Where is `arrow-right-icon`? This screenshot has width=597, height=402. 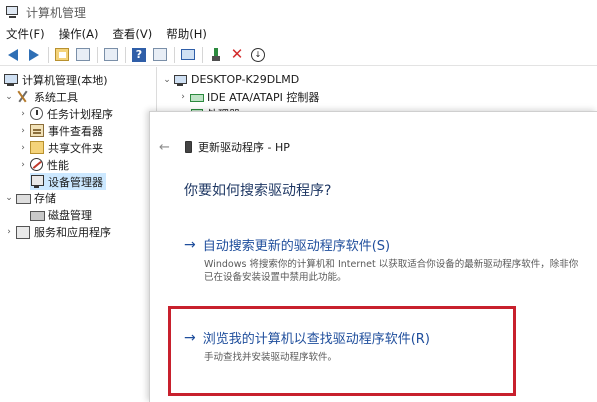 arrow-right-icon is located at coordinates (34, 54).